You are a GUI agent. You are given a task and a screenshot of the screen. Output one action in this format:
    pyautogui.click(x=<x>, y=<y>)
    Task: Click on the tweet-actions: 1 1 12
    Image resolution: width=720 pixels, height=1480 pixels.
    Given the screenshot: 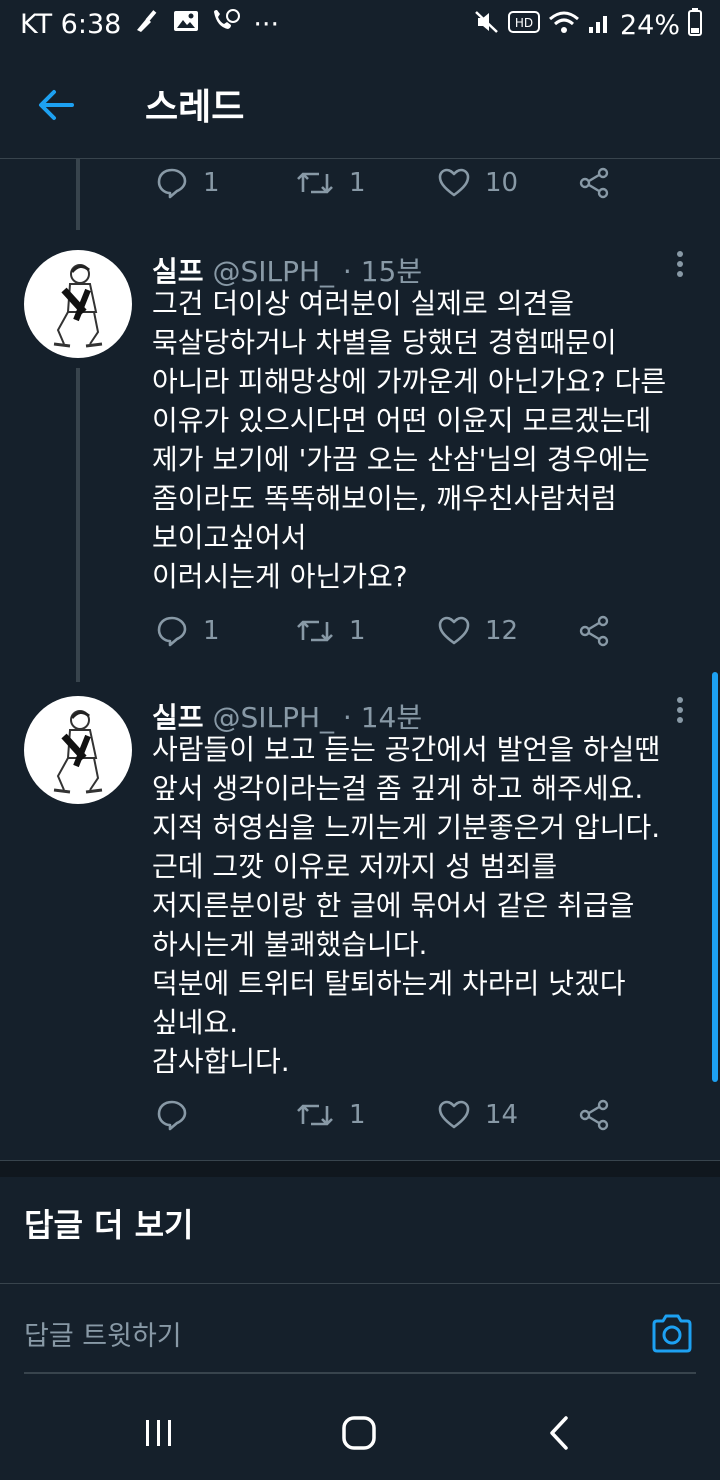 What is the action you would take?
    pyautogui.click(x=395, y=636)
    